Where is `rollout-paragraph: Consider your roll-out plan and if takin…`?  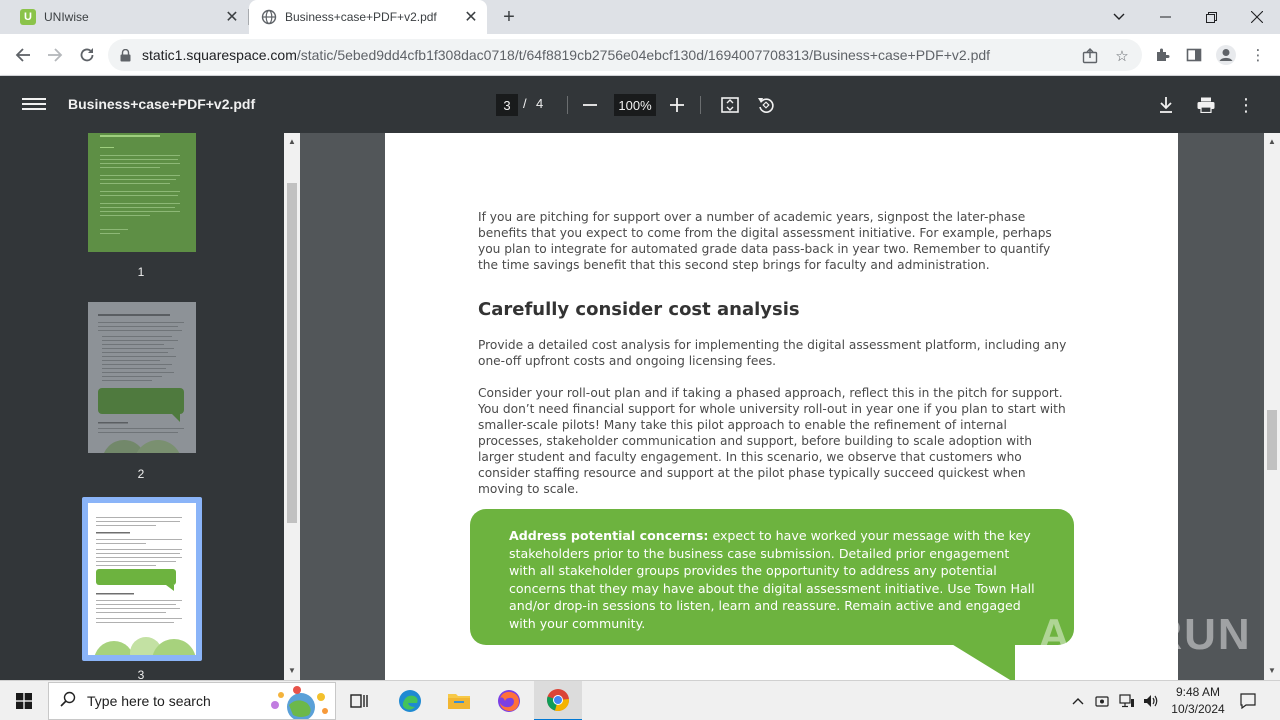 rollout-paragraph: Consider your roll-out plan and if takin… is located at coordinates (772, 441).